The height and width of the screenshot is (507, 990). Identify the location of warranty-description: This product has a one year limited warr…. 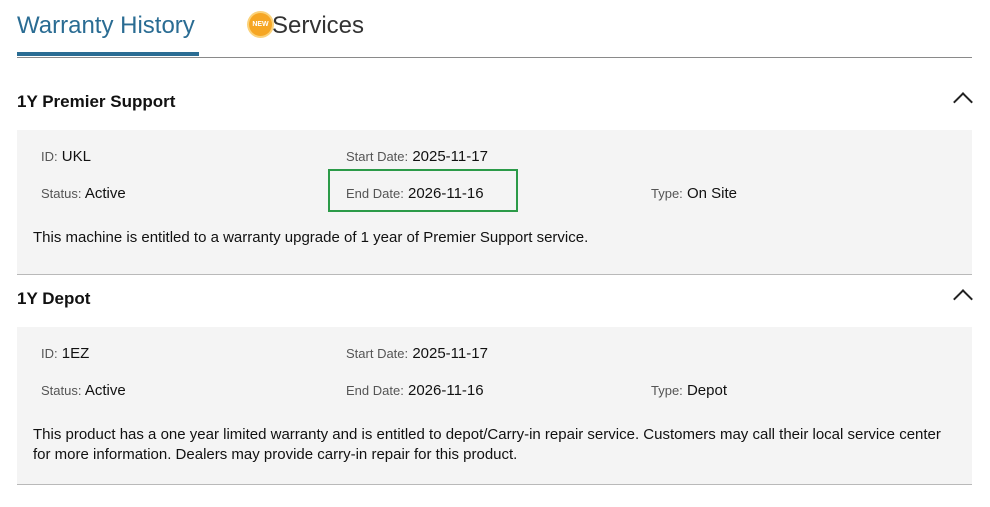
(487, 444).